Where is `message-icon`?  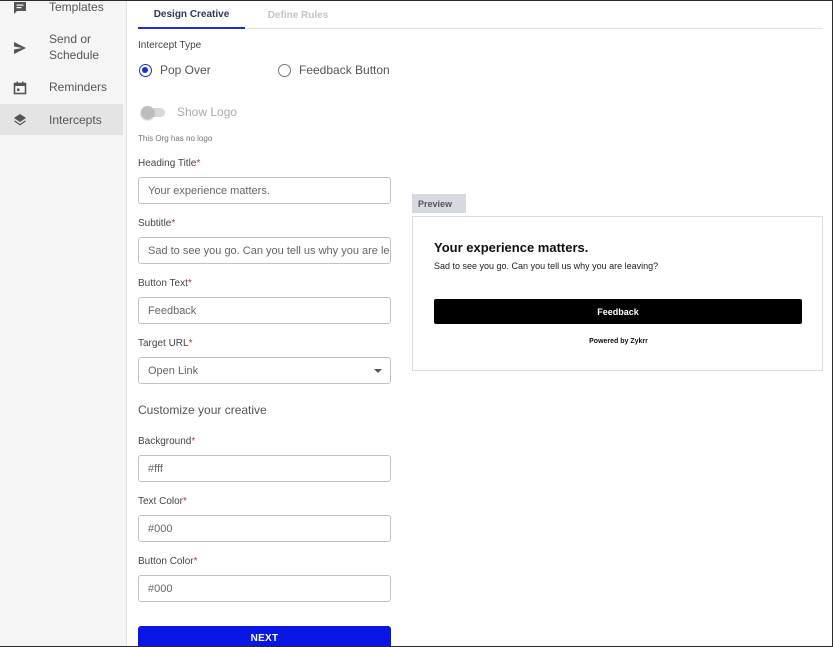
message-icon is located at coordinates (20, 8).